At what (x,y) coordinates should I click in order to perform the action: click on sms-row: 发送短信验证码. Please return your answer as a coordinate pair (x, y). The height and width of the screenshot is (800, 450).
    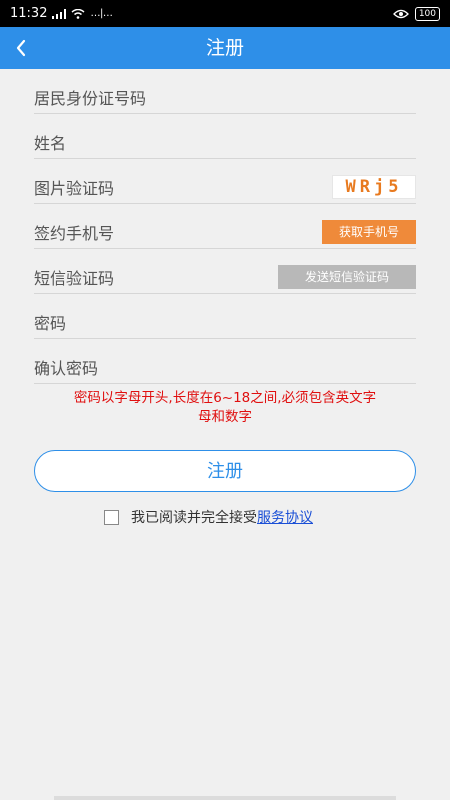
    Looking at the image, I should click on (225, 271).